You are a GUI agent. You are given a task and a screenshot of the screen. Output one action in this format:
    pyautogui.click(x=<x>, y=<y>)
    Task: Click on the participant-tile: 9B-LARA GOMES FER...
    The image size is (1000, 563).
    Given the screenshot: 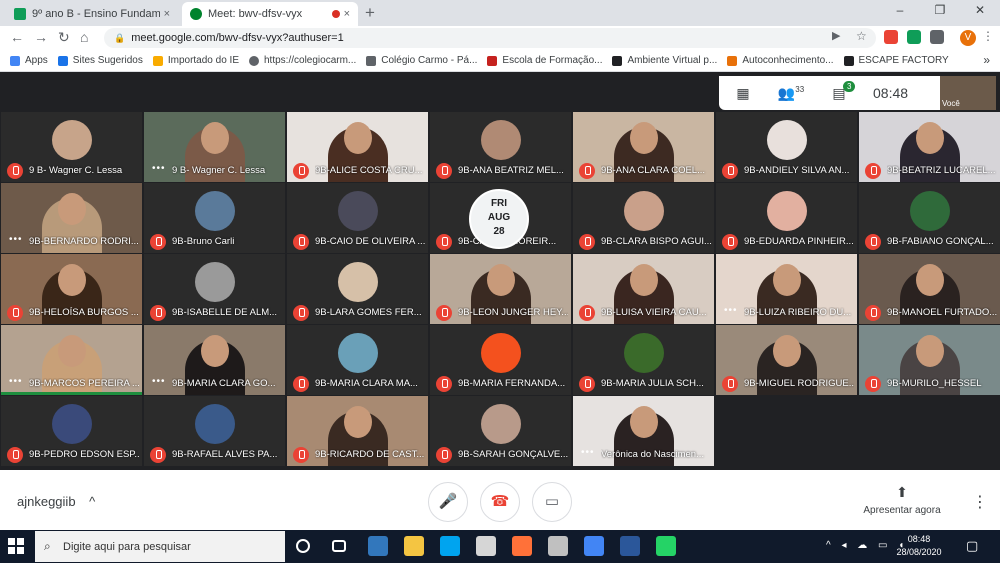 What is the action you would take?
    pyautogui.click(x=357, y=289)
    